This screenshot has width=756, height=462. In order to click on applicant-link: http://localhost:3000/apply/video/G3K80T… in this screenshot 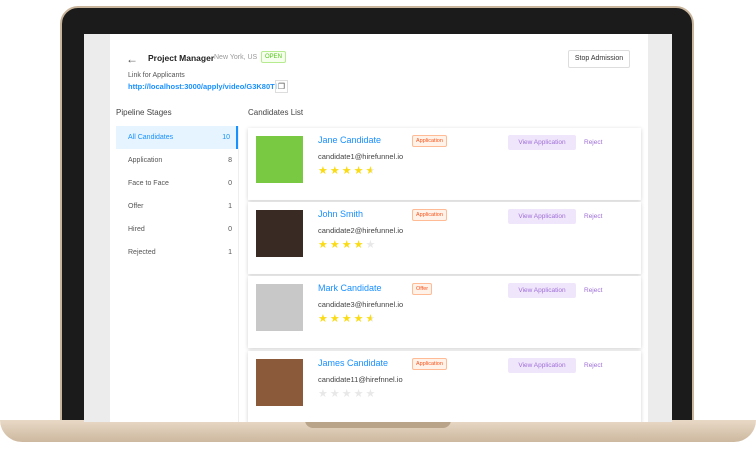, I will do `click(202, 86)`.